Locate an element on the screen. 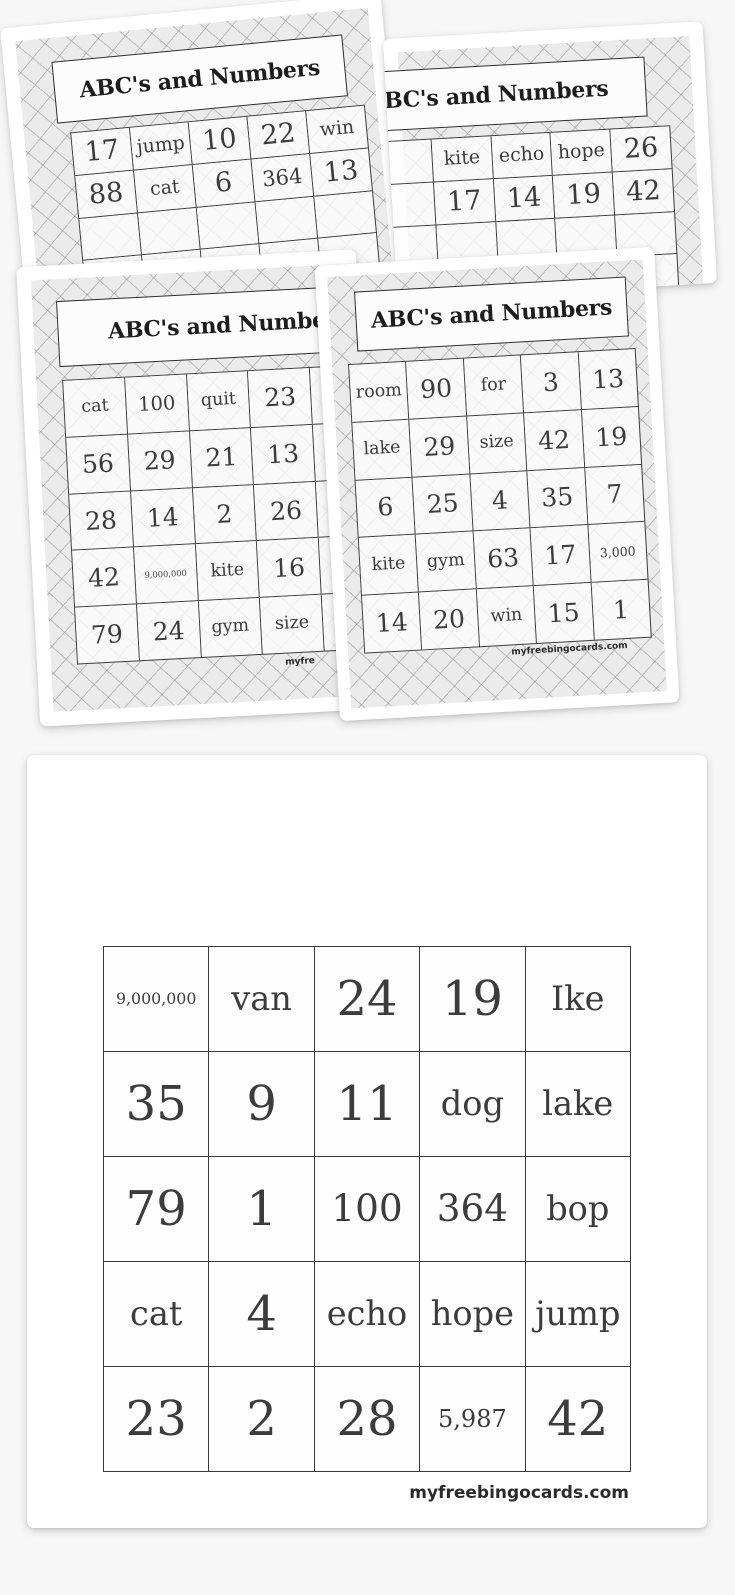 Image resolution: width=735 pixels, height=1595 pixels. bingo-cell: room is located at coordinates (379, 392).